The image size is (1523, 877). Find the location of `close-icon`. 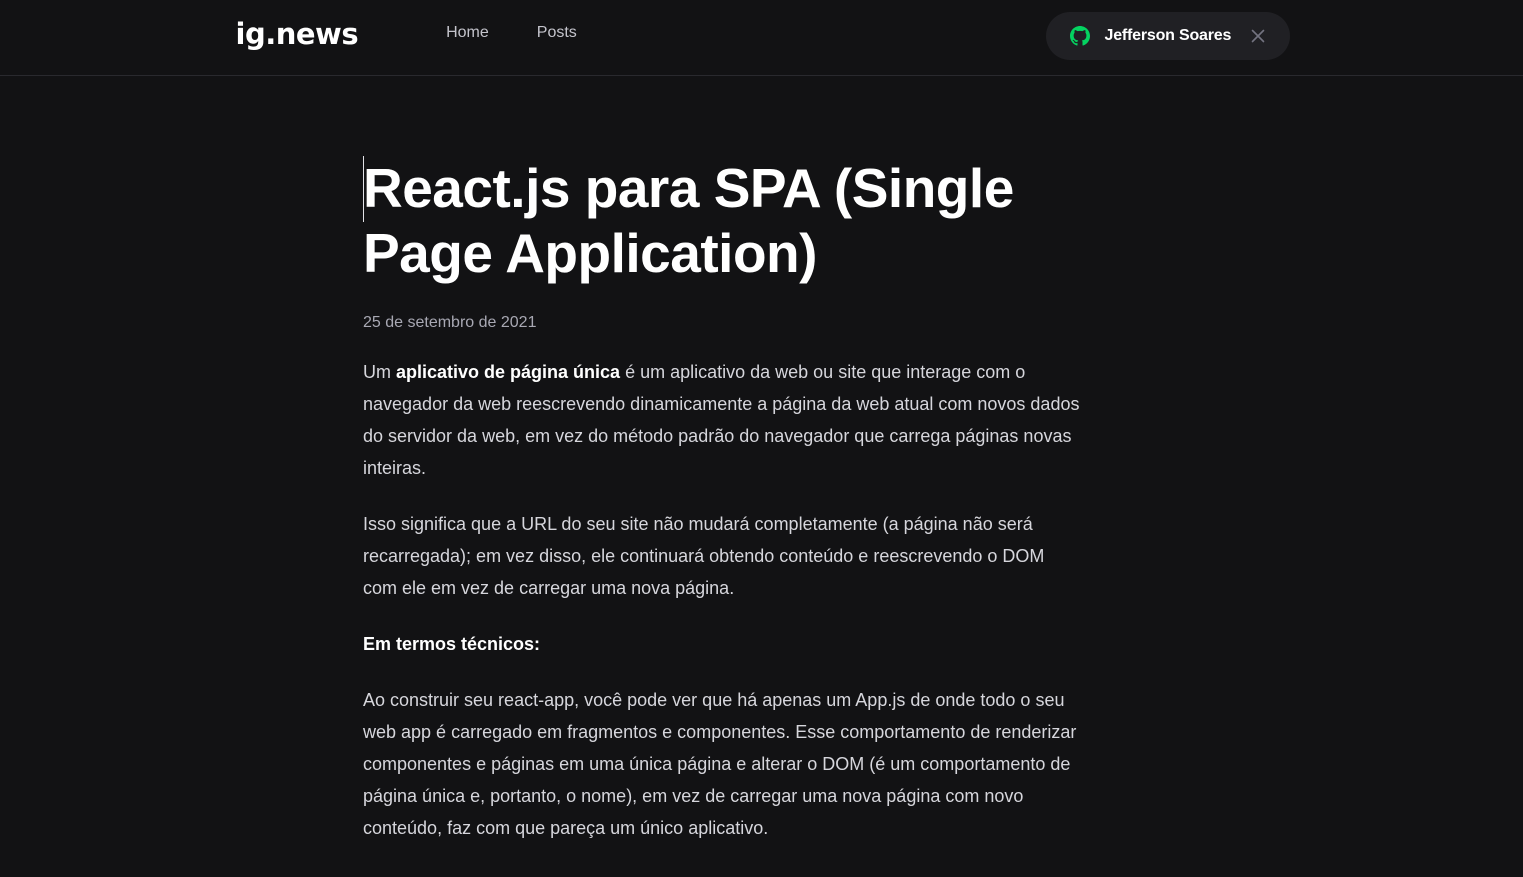

close-icon is located at coordinates (1258, 36).